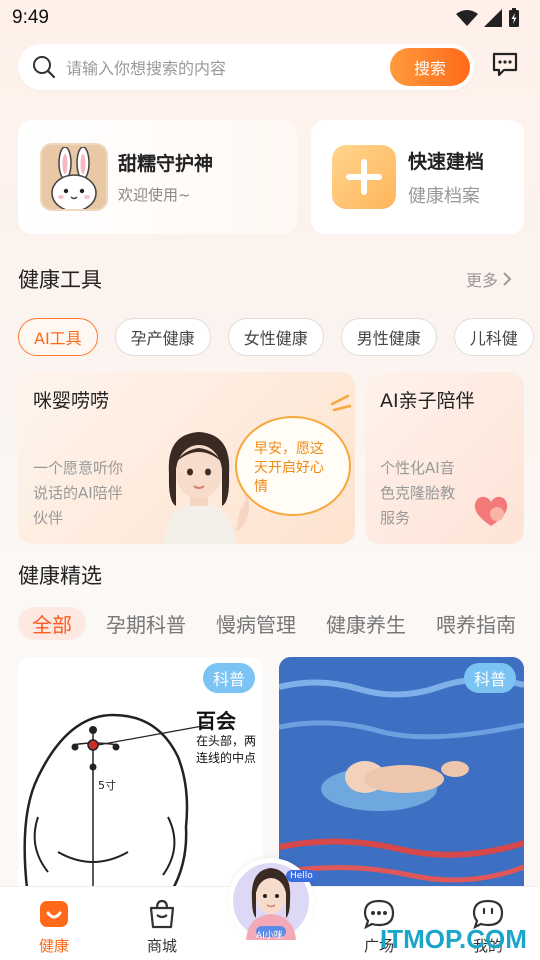 The image size is (540, 960). What do you see at coordinates (301, 876) in the screenshot?
I see `hello-badge: Hello` at bounding box center [301, 876].